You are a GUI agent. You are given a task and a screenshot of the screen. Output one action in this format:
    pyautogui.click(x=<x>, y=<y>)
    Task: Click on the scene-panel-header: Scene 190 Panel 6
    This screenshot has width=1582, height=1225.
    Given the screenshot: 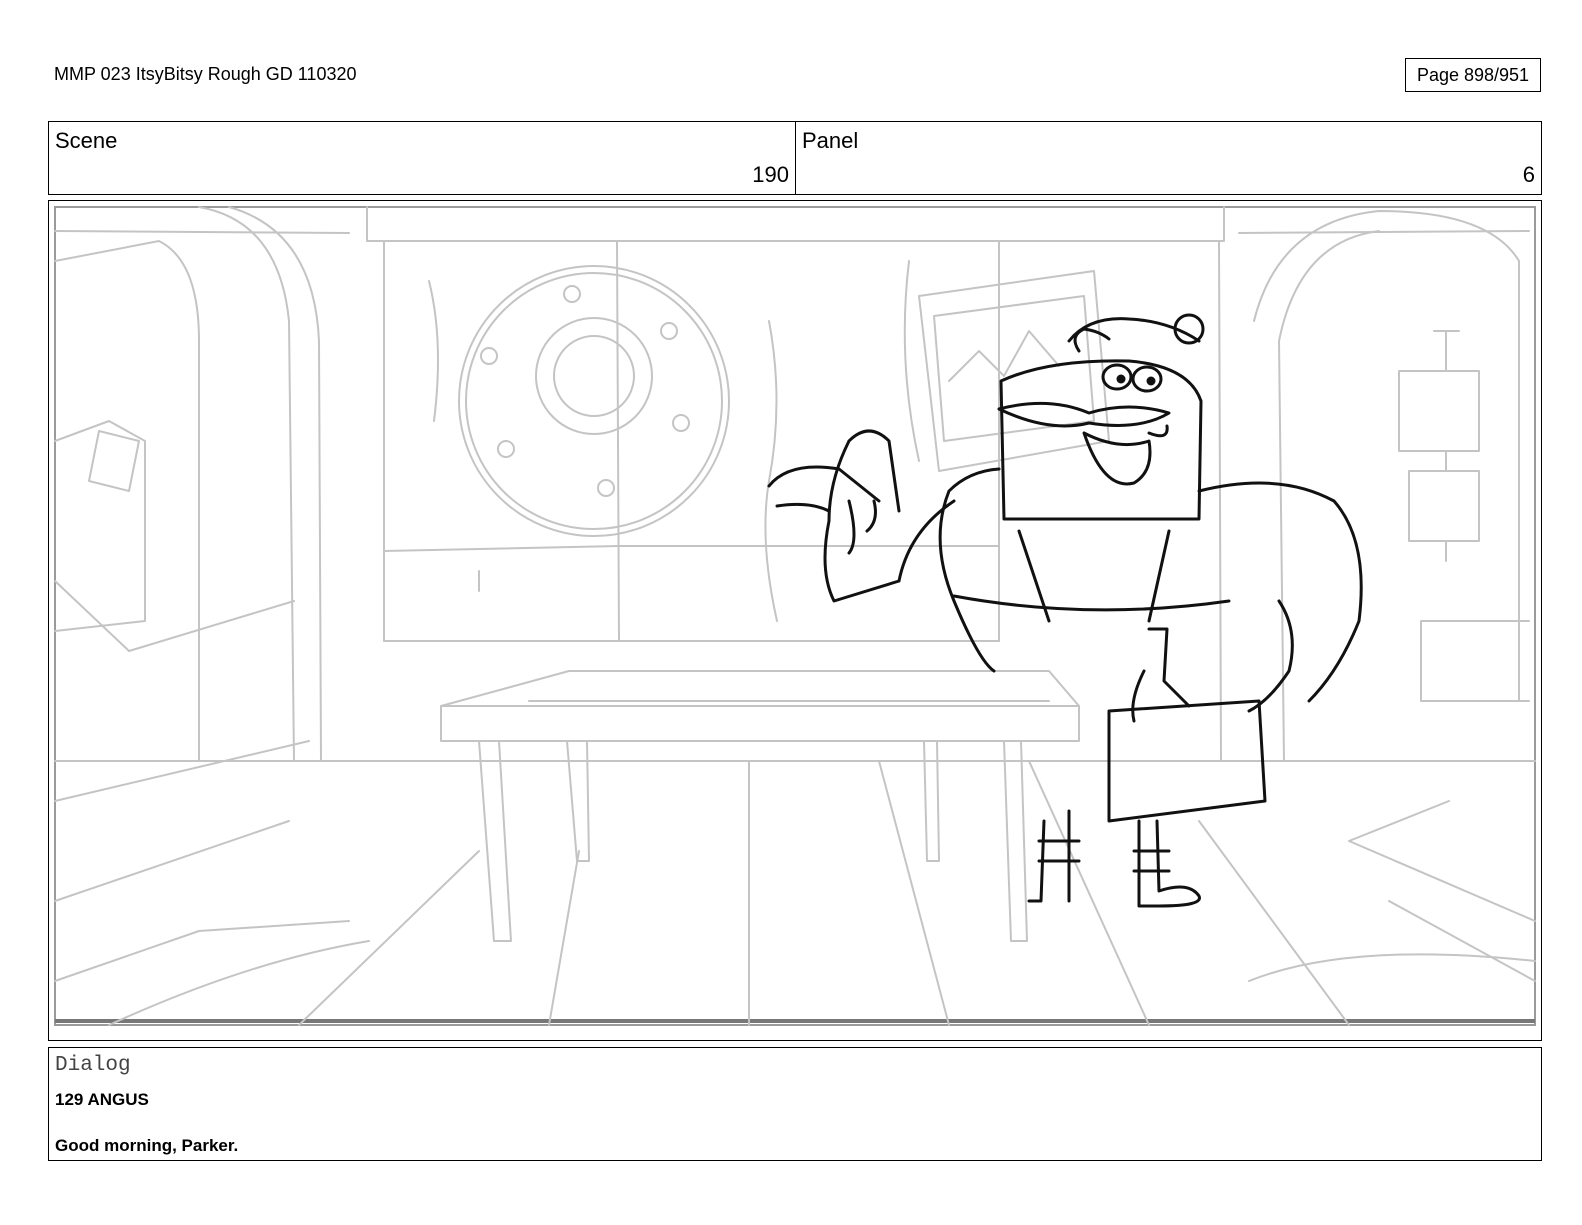 What is the action you would take?
    pyautogui.click(x=795, y=158)
    